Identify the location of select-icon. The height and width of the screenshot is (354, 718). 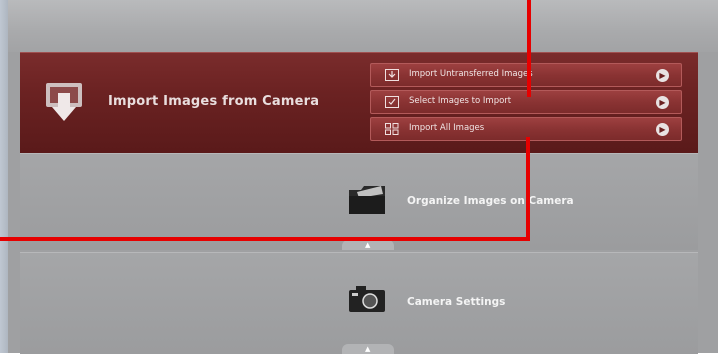
(392, 102).